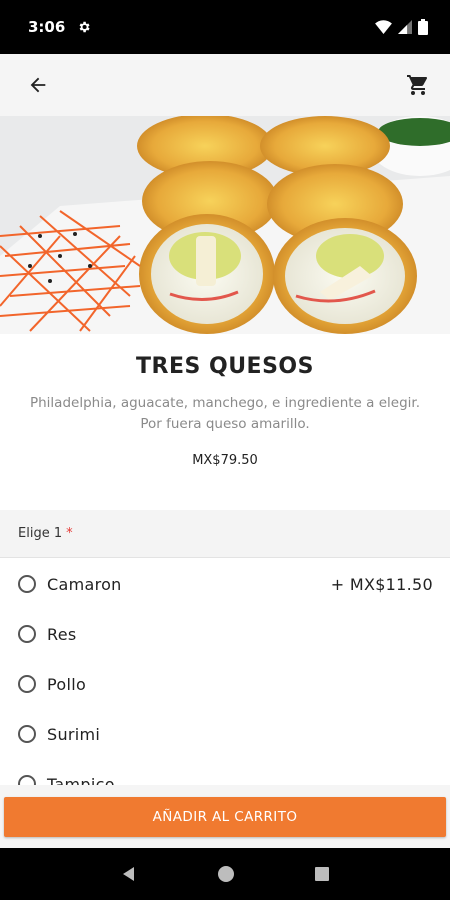 Image resolution: width=450 pixels, height=900 pixels. Describe the element at coordinates (225, 634) in the screenshot. I see `option-row-res: Res` at that location.